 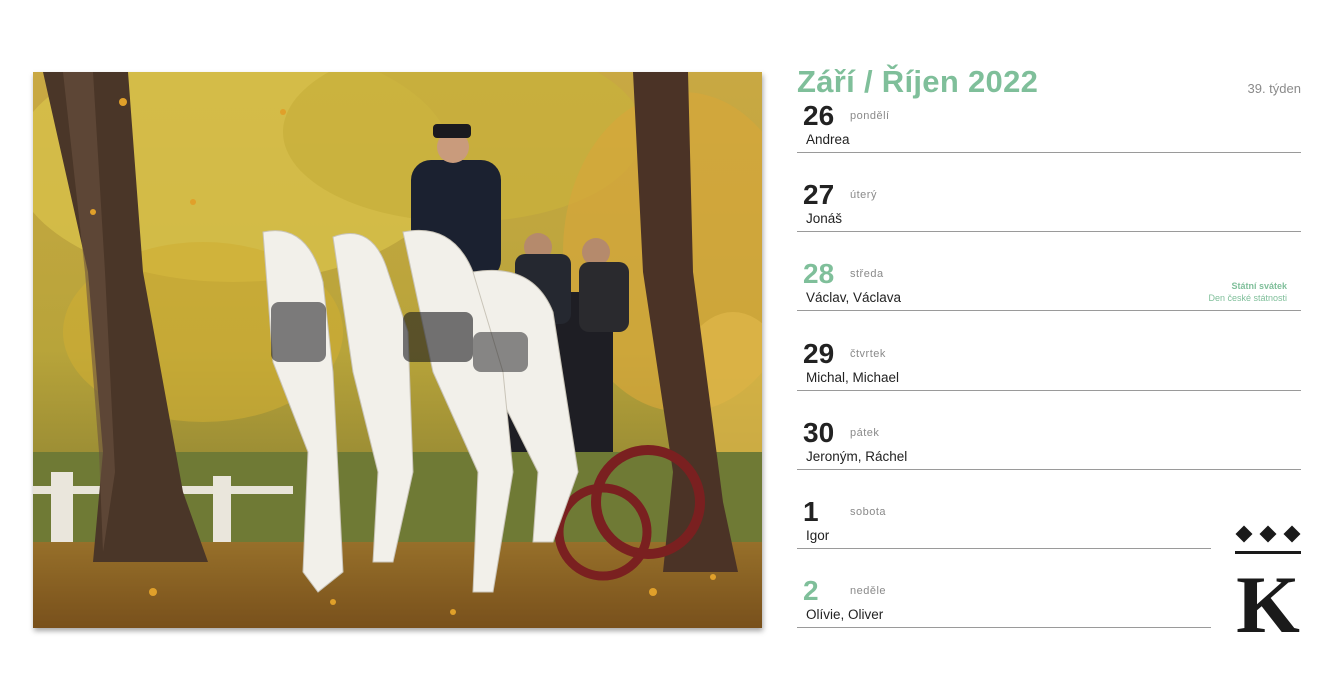 I want to click on holiday-title: Státní svátek, so click(x=1259, y=286).